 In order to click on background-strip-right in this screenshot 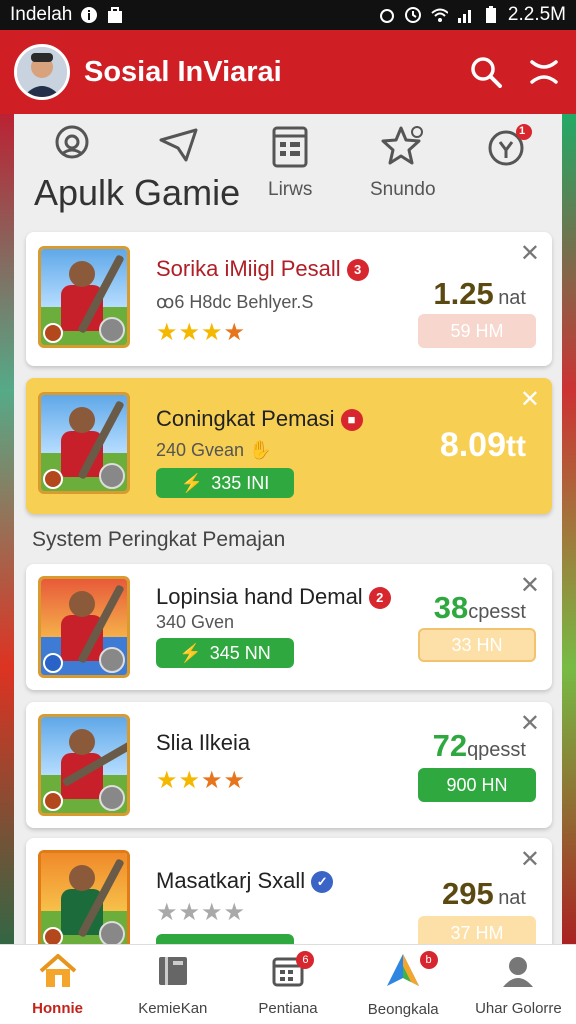, I will do `click(569, 529)`.